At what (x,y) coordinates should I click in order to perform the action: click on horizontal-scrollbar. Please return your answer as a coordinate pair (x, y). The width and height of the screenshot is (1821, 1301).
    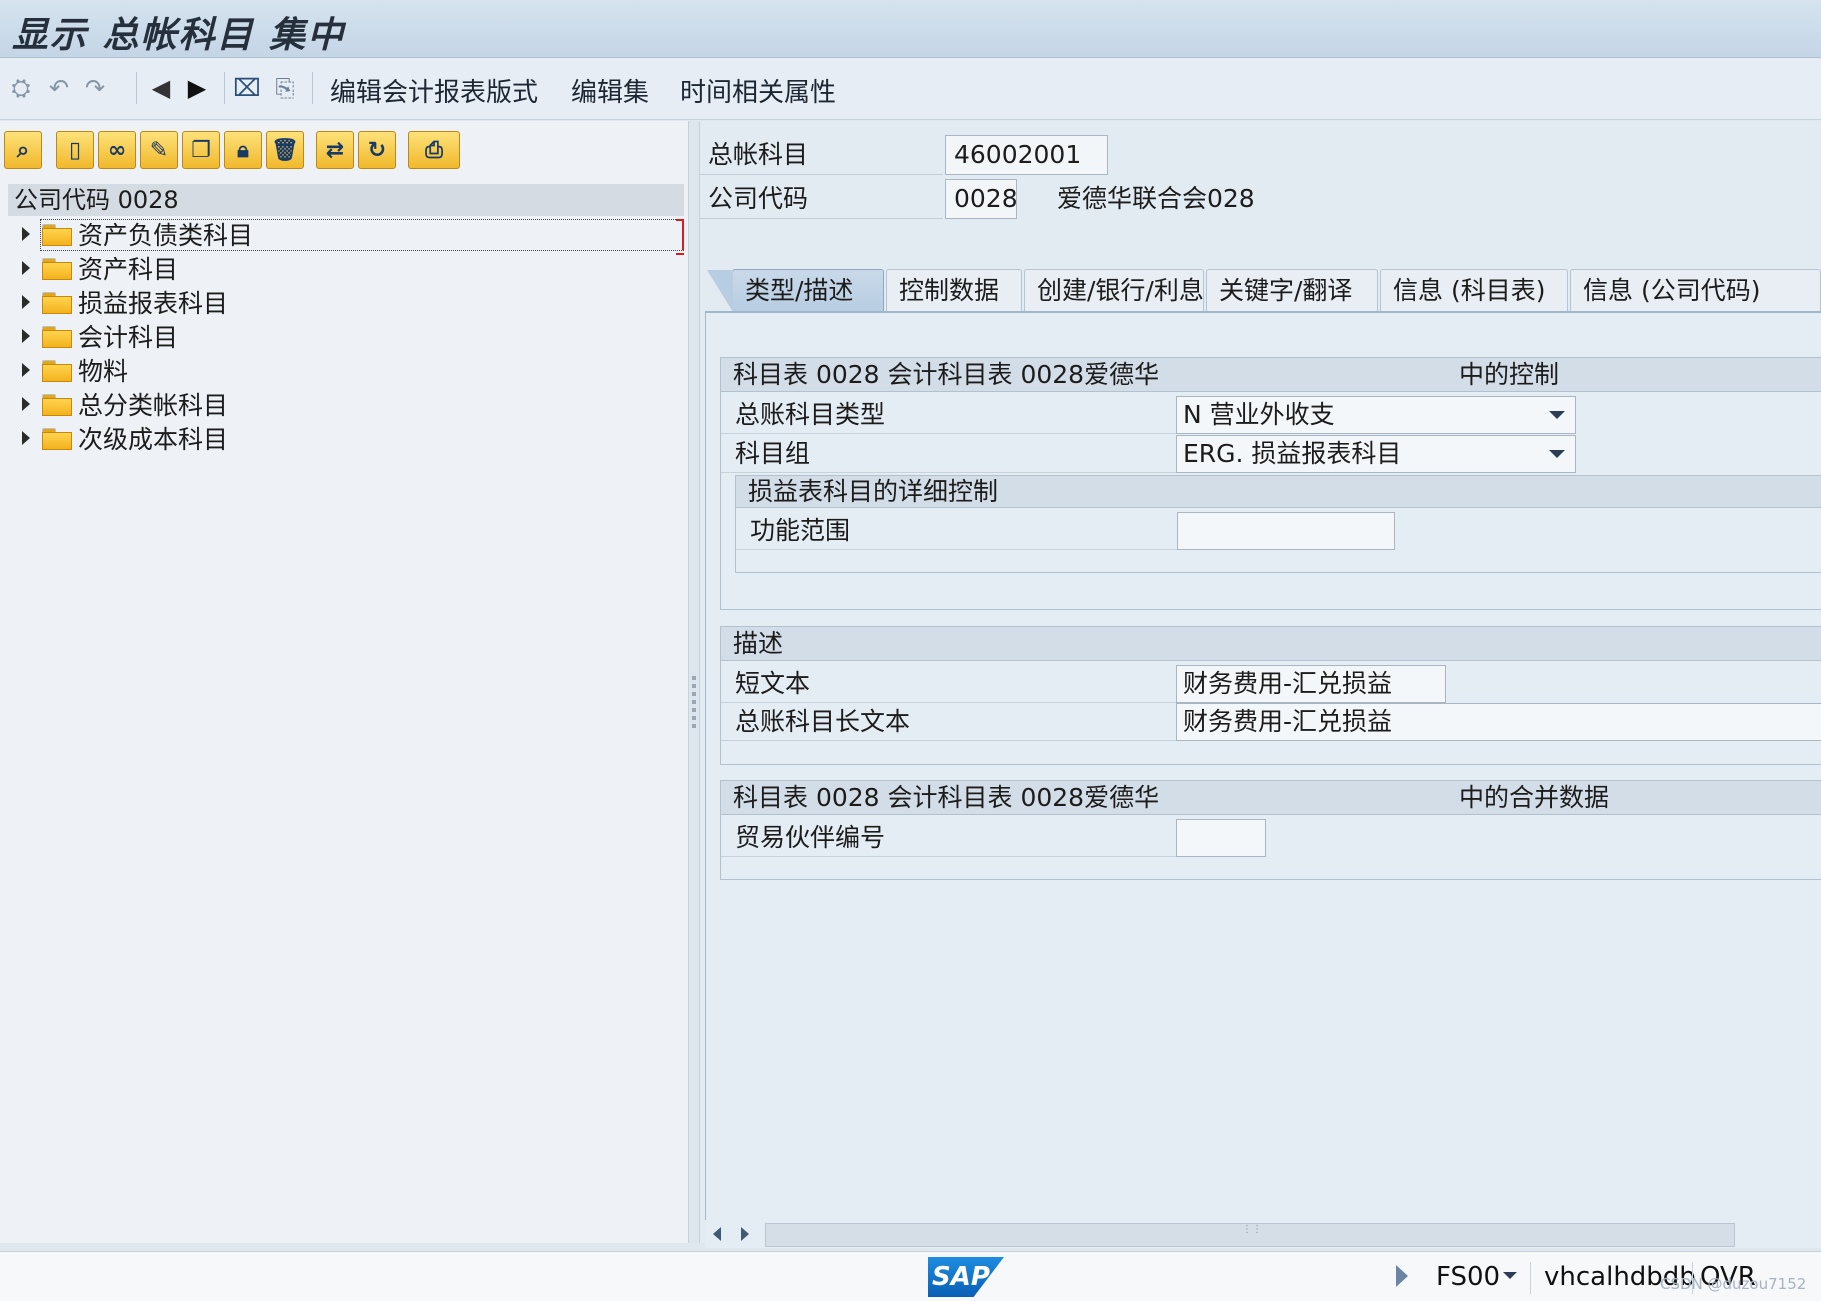
    Looking at the image, I should click on (1263, 1234).